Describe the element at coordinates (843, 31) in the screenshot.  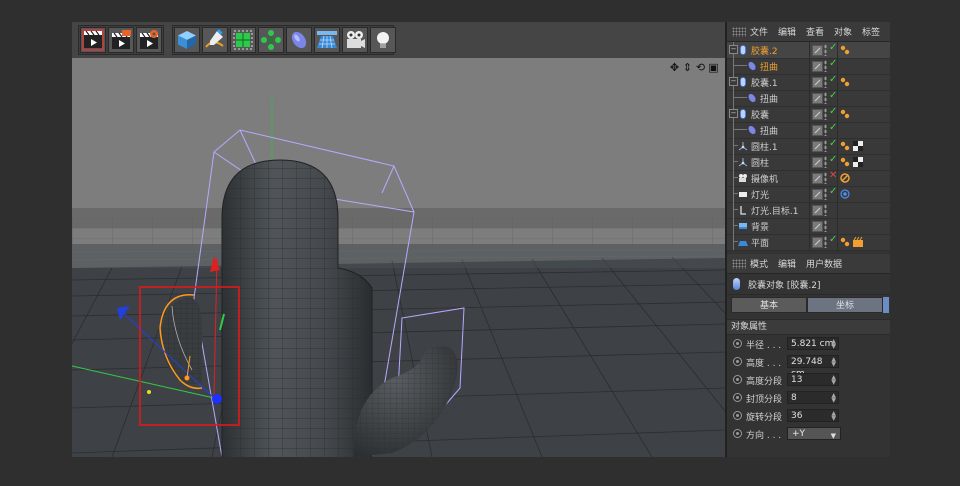
I see `menu-object: 对象` at that location.